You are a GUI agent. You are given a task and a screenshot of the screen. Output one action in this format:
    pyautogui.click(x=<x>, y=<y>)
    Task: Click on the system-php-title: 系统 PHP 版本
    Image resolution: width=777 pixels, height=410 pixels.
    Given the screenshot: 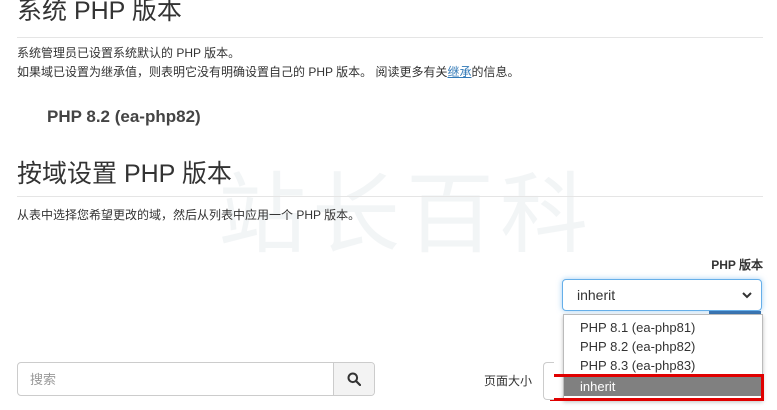 What is the action you would take?
    pyautogui.click(x=99, y=12)
    